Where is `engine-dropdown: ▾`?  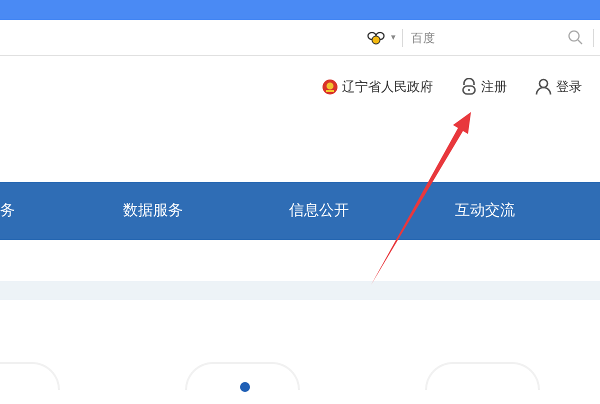
engine-dropdown: ▾ is located at coordinates (393, 37).